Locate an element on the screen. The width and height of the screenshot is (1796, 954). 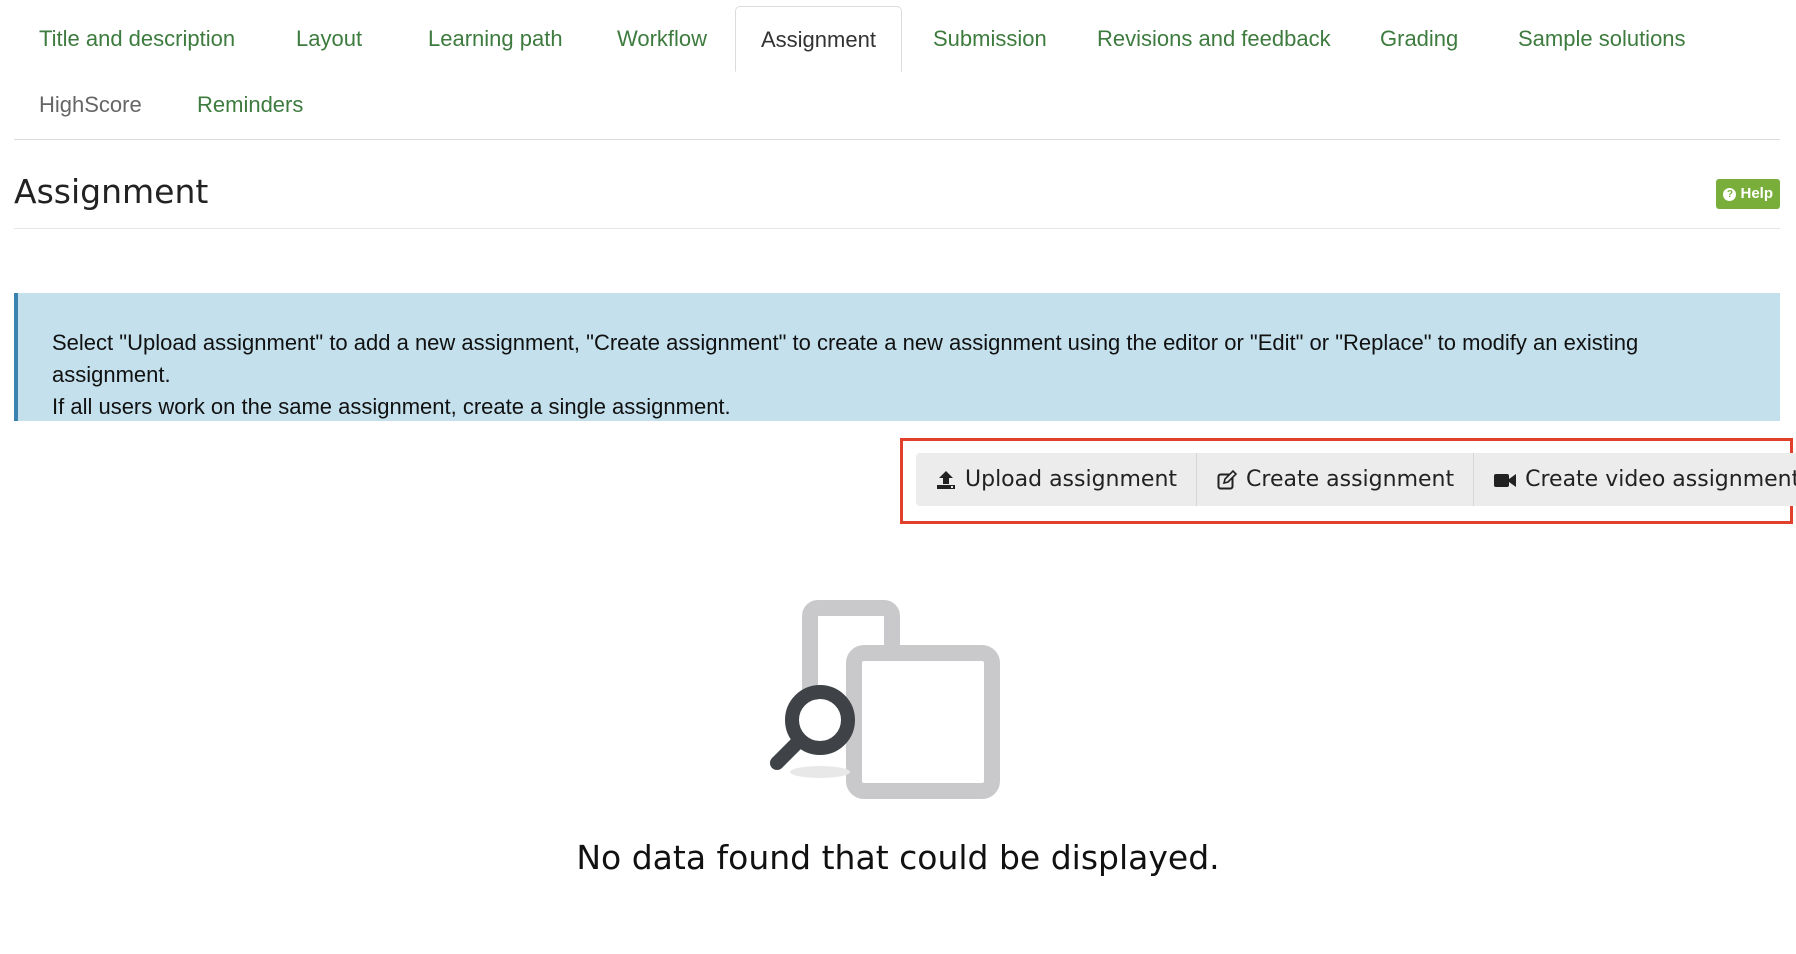
create-video-assignment-label: Create video assignment is located at coordinates (1660, 479).